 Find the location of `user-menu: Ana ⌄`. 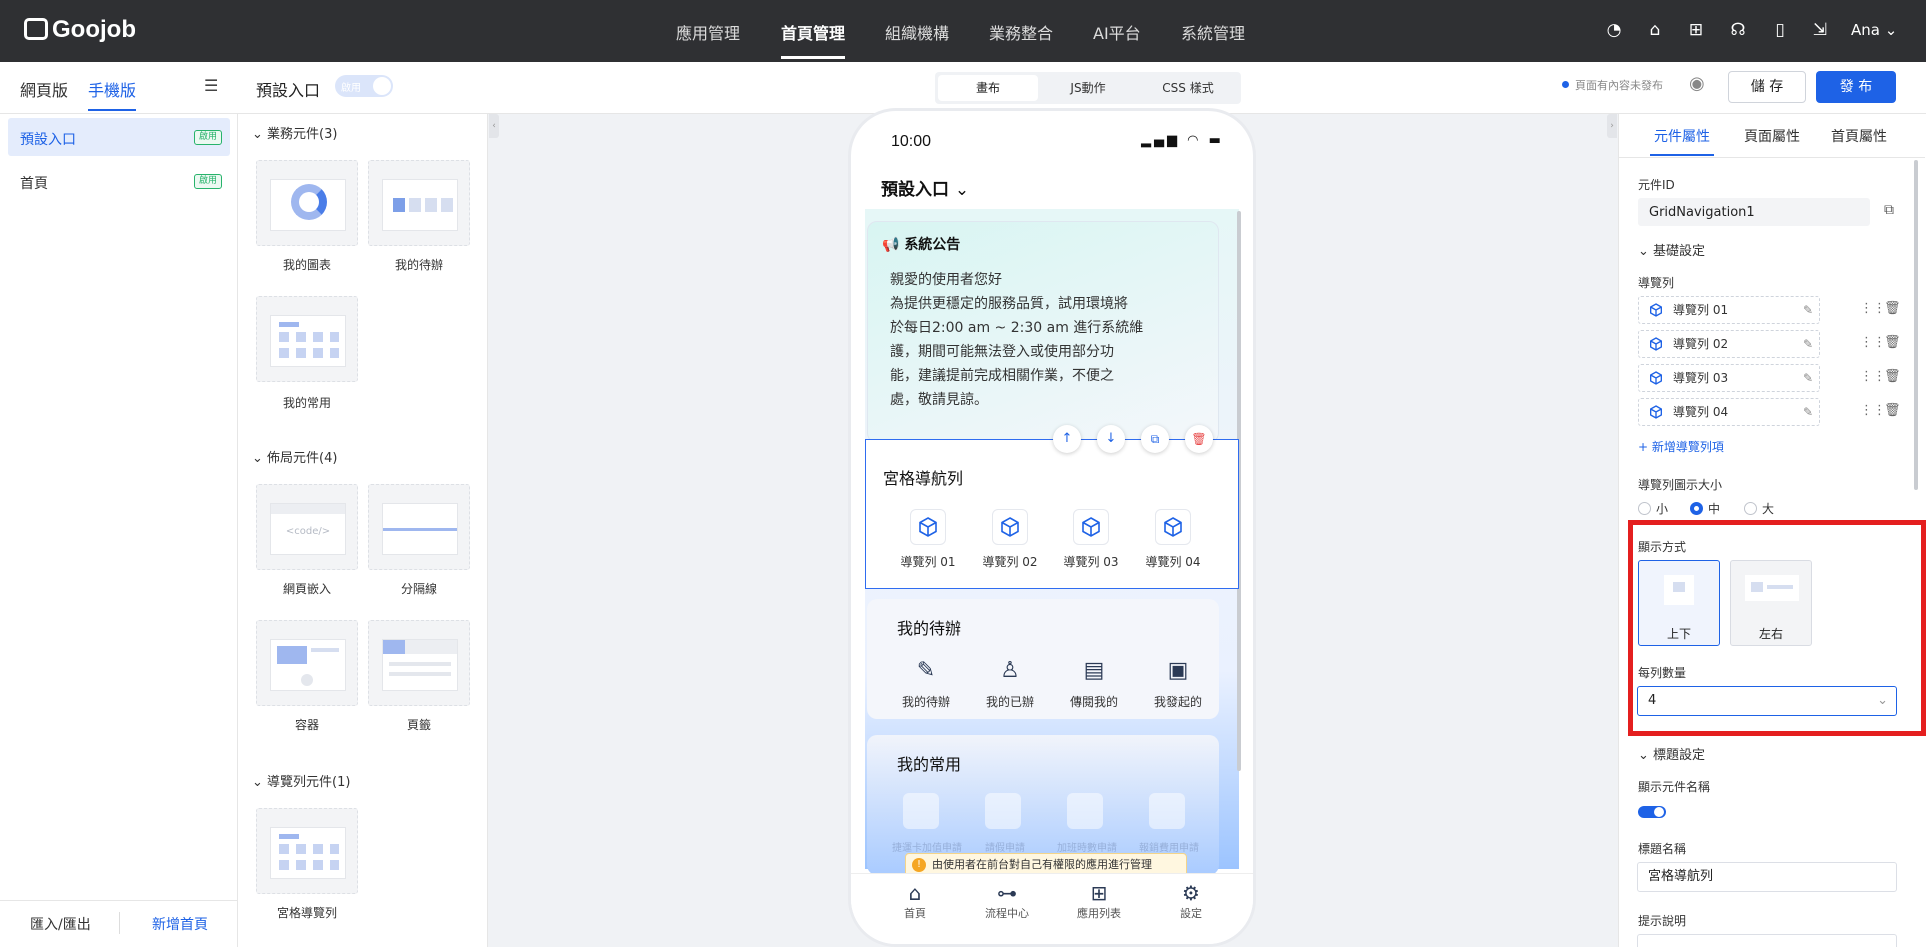

user-menu: Ana ⌄ is located at coordinates (1874, 30).